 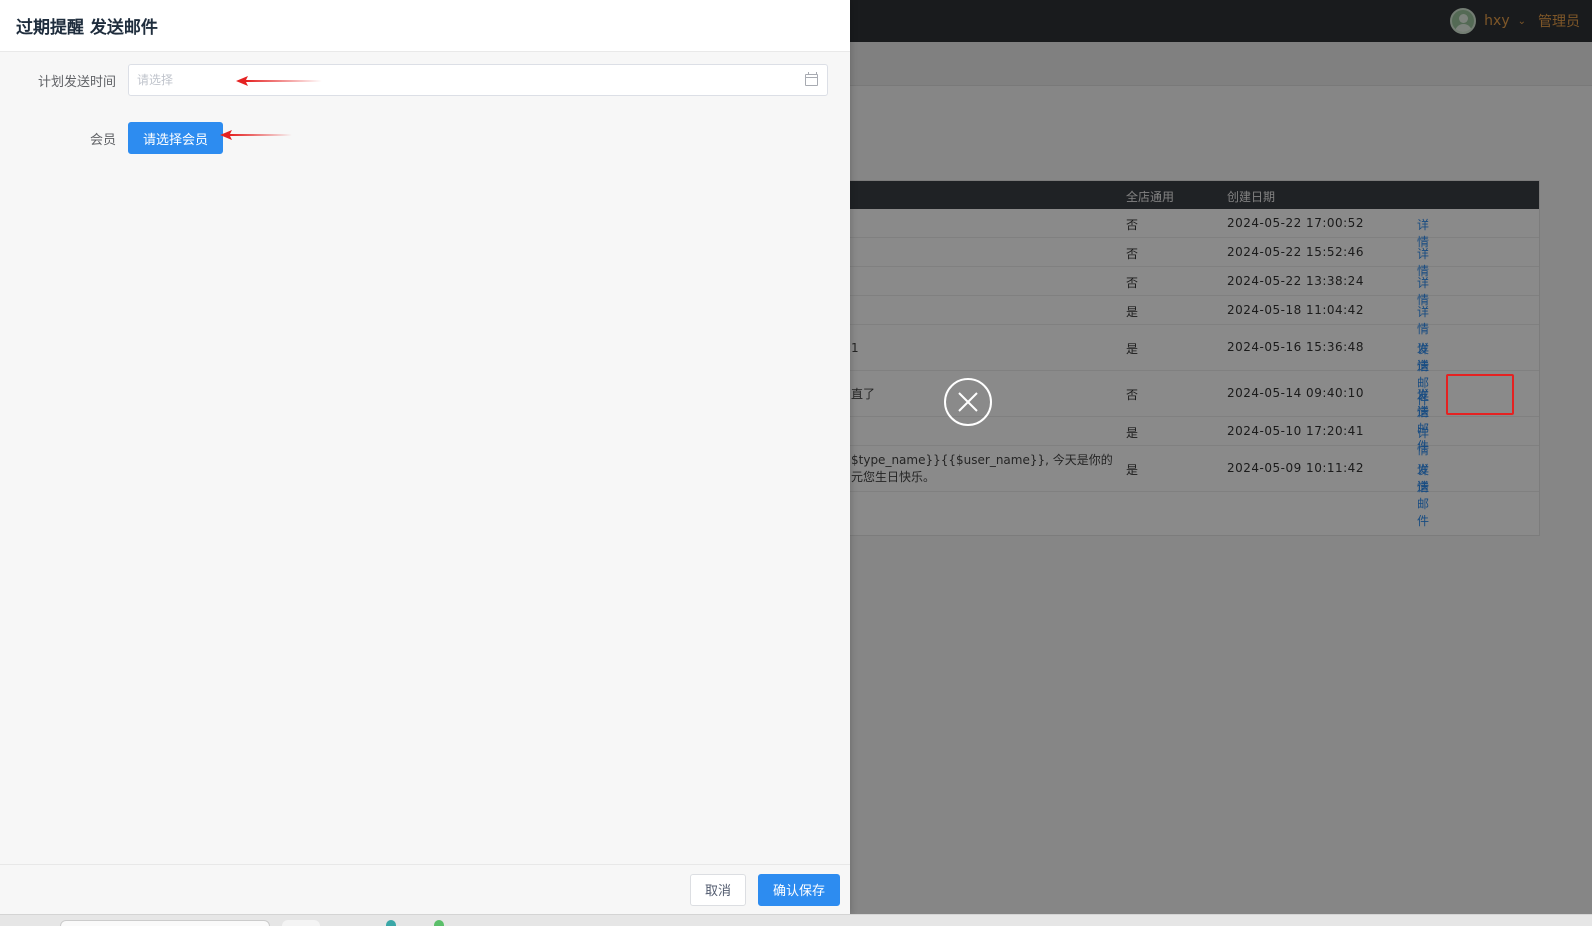 What do you see at coordinates (76, 82) in the screenshot?
I see `send-time-label: 计划发送时间` at bounding box center [76, 82].